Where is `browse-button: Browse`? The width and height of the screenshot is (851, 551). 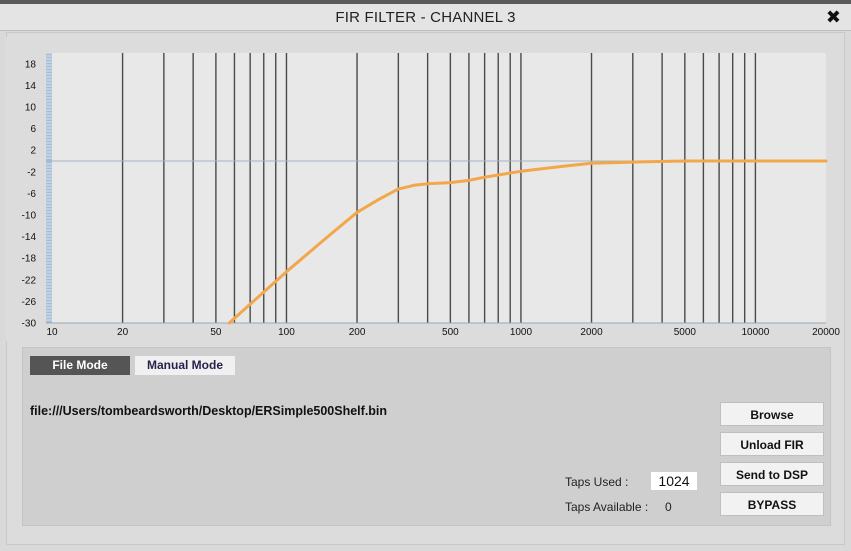 browse-button: Browse is located at coordinates (772, 414).